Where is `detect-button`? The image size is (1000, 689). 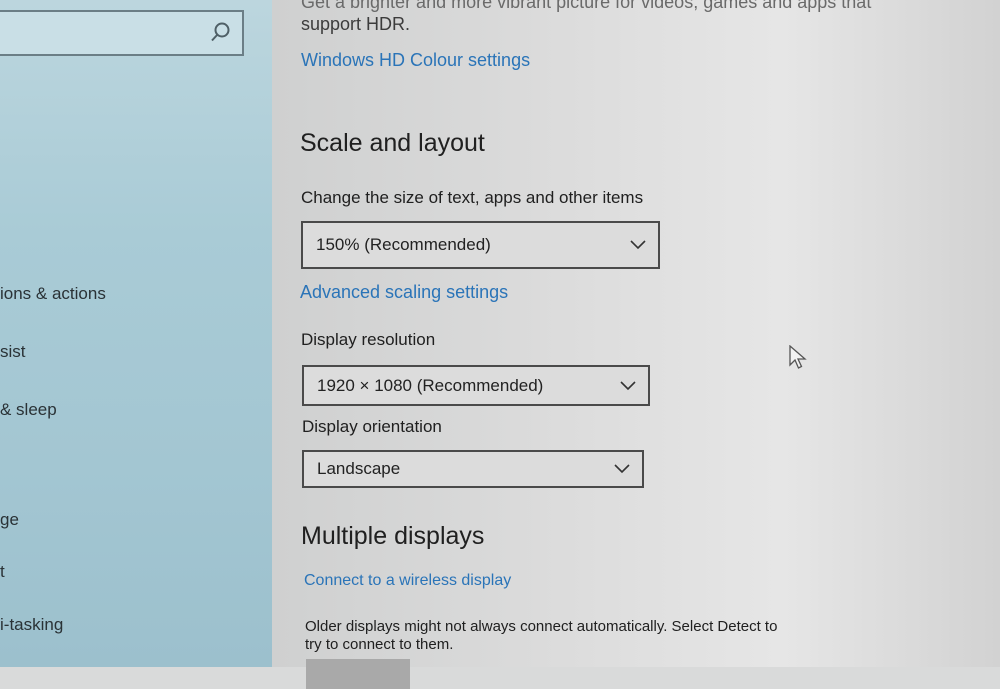 detect-button is located at coordinates (358, 674).